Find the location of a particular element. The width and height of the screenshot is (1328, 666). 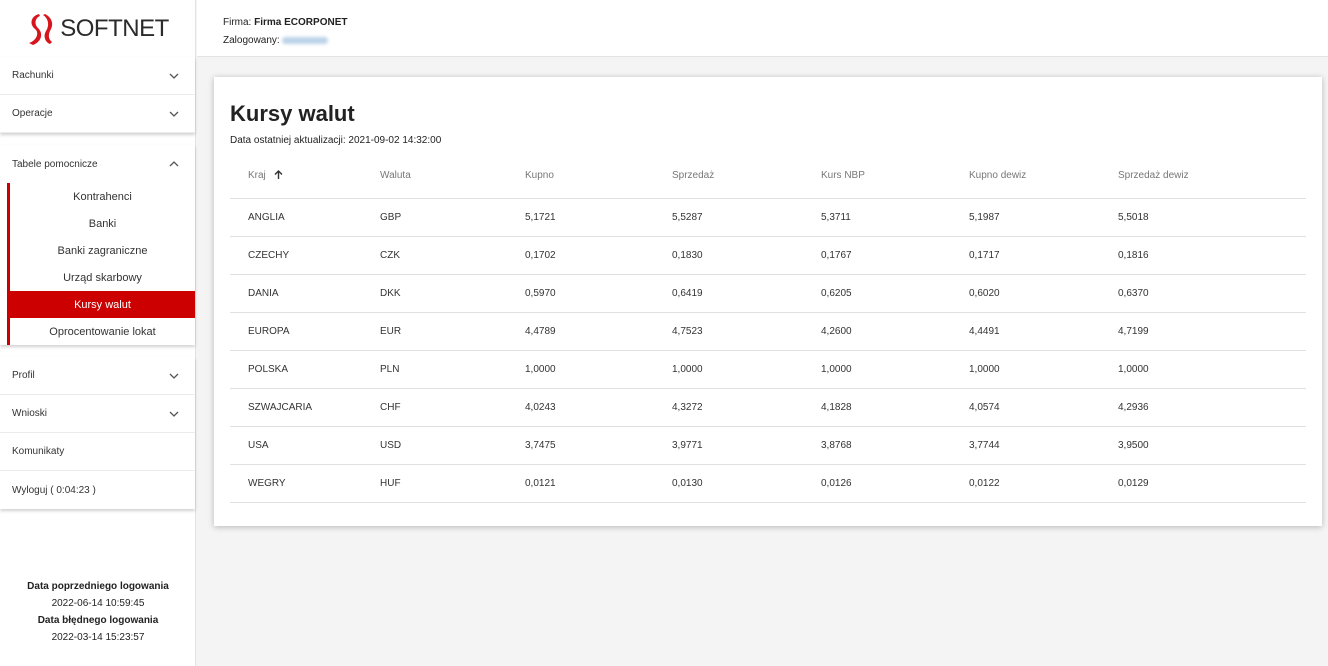

cell-currency: GBP is located at coordinates (452, 217).